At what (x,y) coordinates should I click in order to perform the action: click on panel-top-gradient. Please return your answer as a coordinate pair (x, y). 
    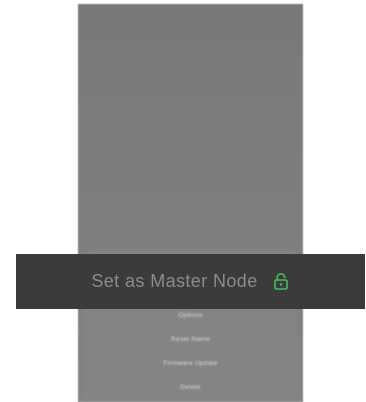
    Looking at the image, I should click on (190, 34).